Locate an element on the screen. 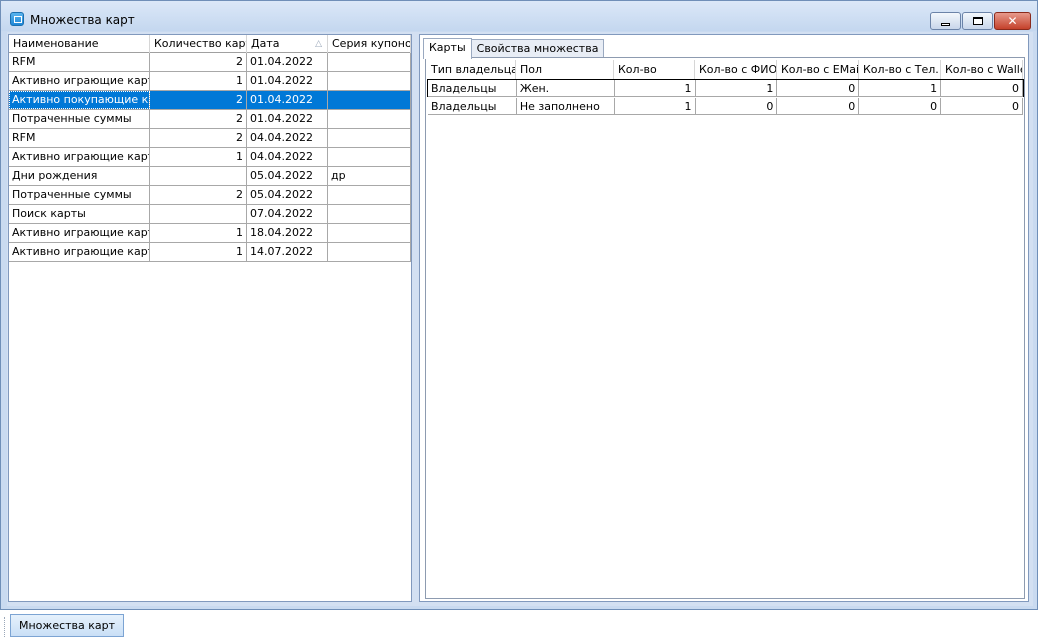  column-header-qty: Кол-во is located at coordinates (654, 69).